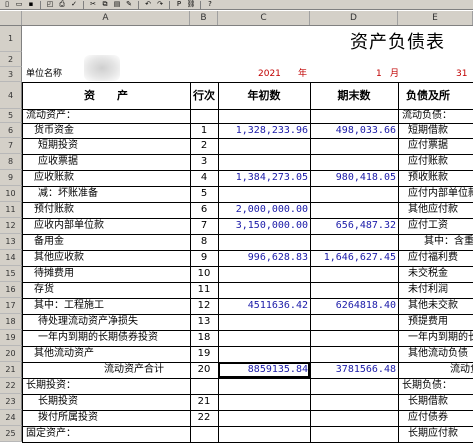 The height and width of the screenshot is (443, 473). Describe the element at coordinates (11, 354) in the screenshot. I see `row-header-20: 20` at that location.